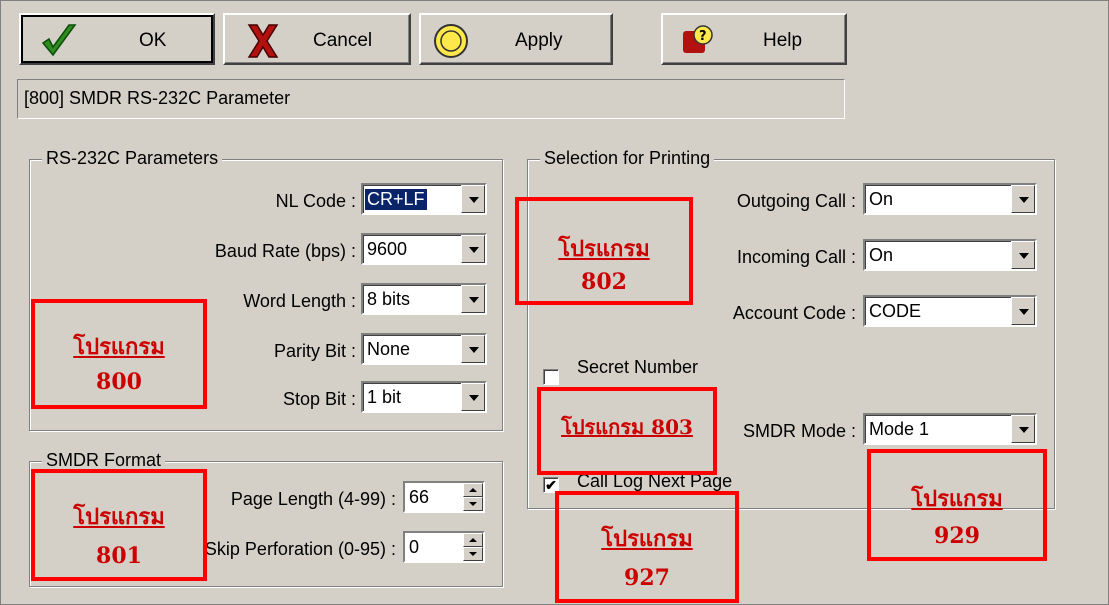 This screenshot has height=605, width=1109. I want to click on page-length-label: Page Length (4-99) :, so click(313, 499).